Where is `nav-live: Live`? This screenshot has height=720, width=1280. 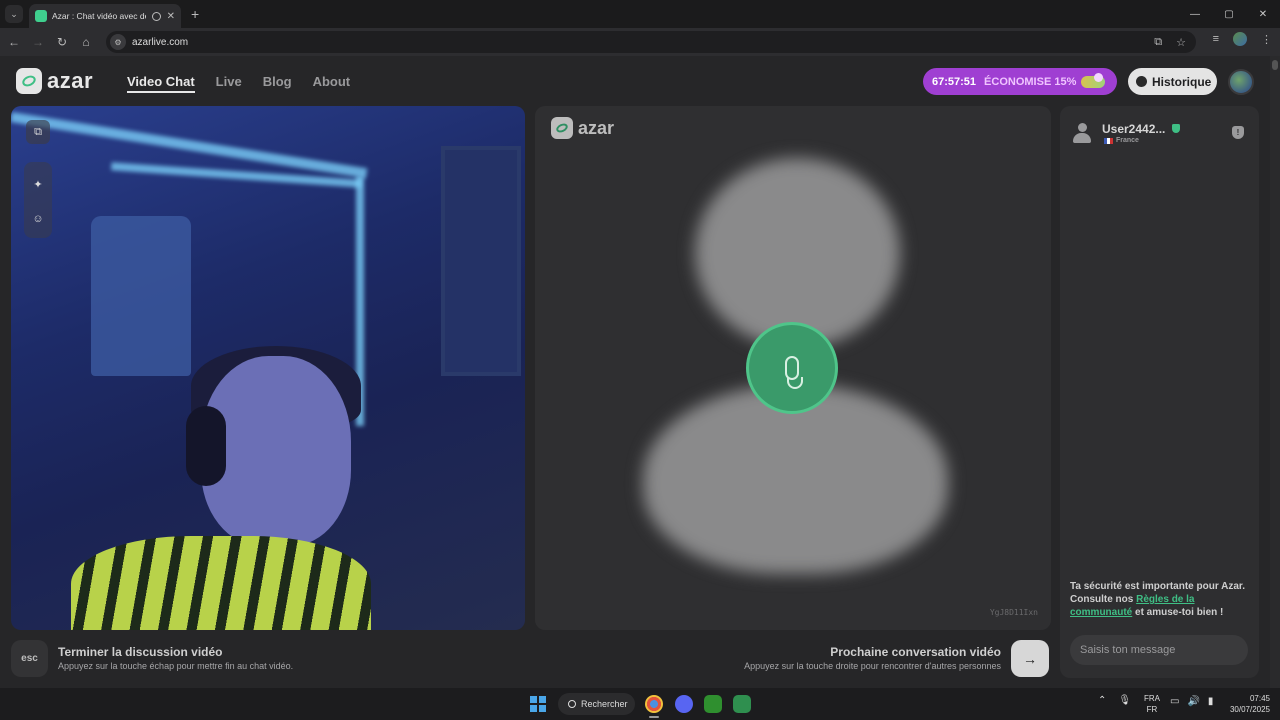
nav-live: Live is located at coordinates (229, 83).